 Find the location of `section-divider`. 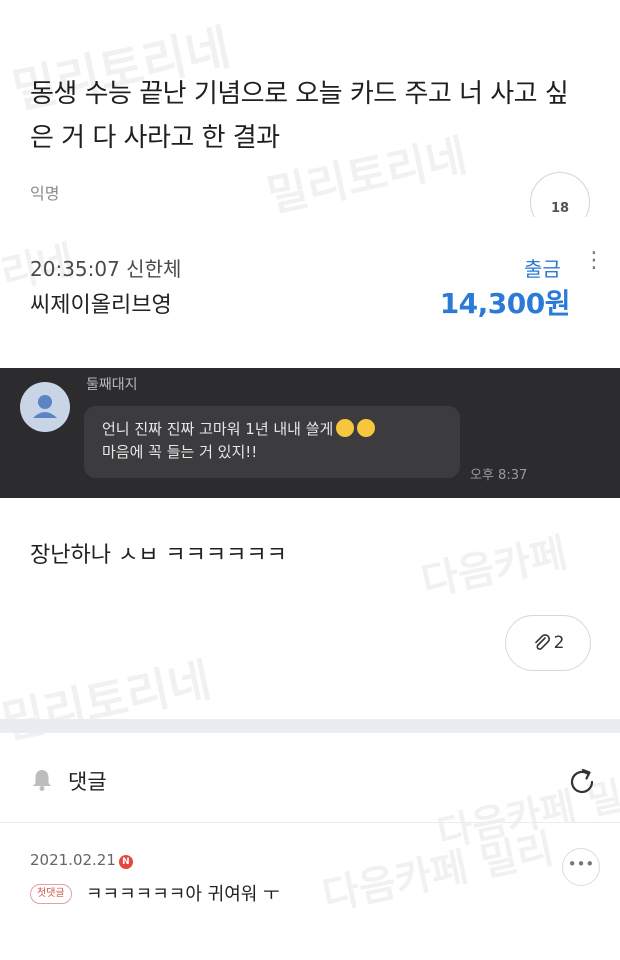

section-divider is located at coordinates (310, 726).